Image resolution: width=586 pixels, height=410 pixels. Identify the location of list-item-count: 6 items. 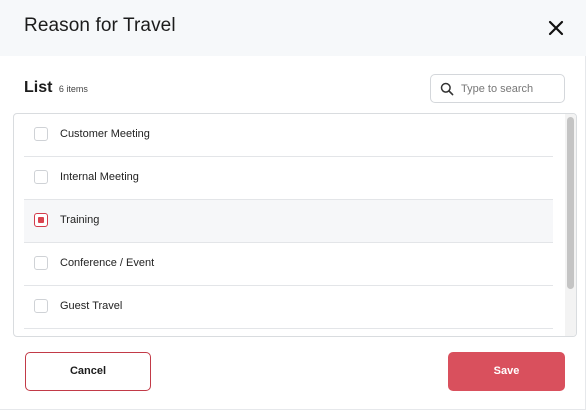
(73, 89).